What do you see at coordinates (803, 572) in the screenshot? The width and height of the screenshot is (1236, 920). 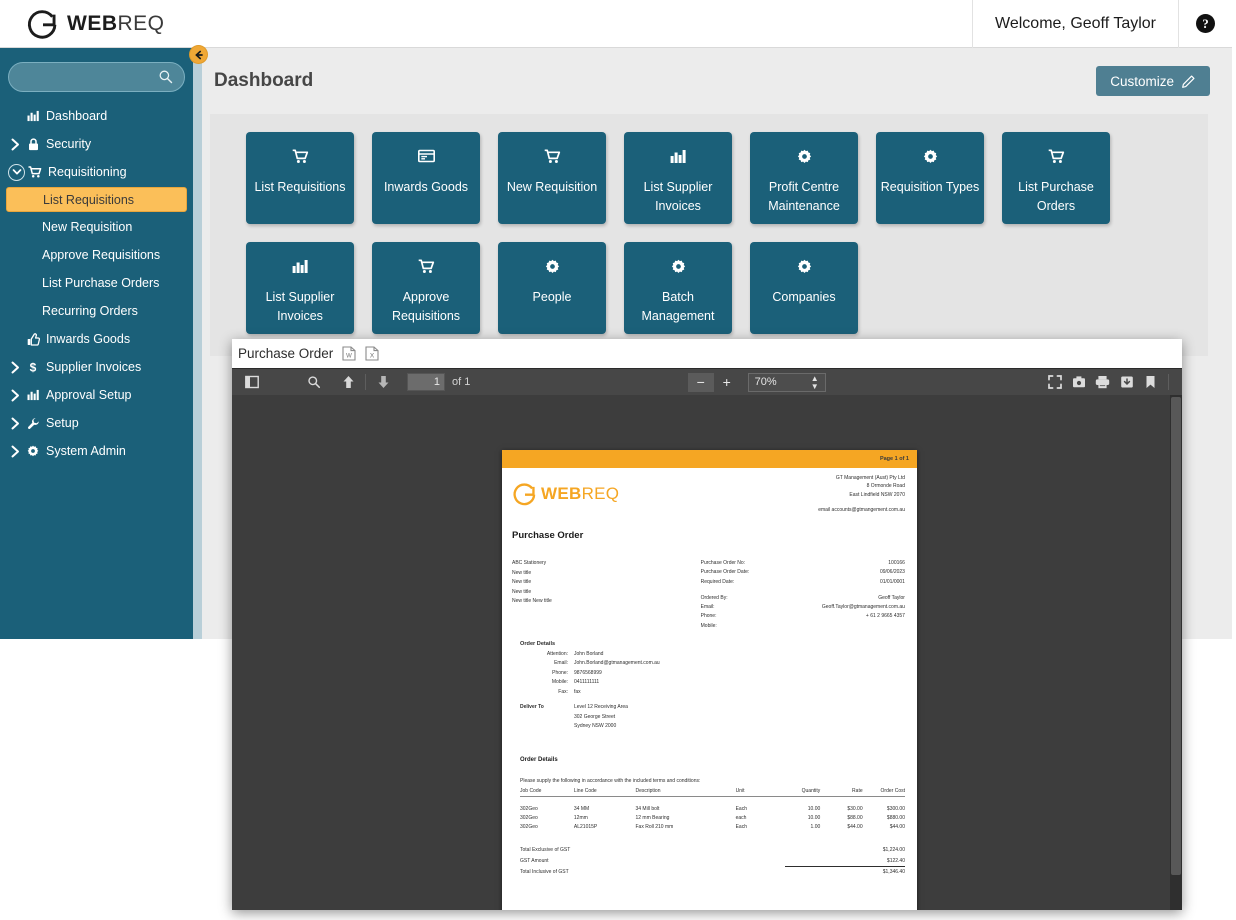 I see `meta-row: Purchase Order Date: 09/06/2023` at bounding box center [803, 572].